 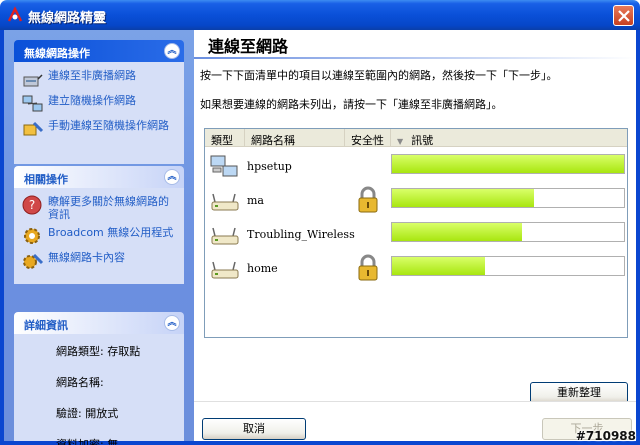 What do you see at coordinates (269, 166) in the screenshot?
I see `network-ssid: hpsetup` at bounding box center [269, 166].